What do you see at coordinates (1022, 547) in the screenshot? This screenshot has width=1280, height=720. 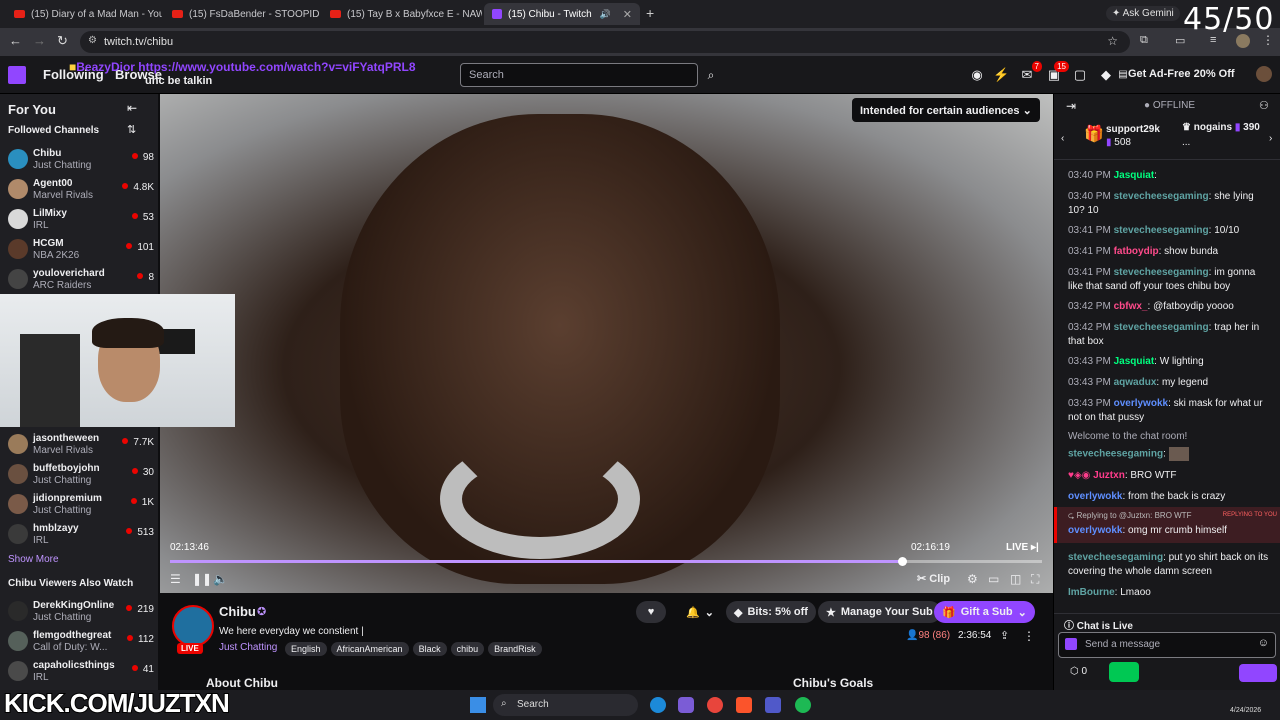 I see `live-button: LIVE ▸|` at bounding box center [1022, 547].